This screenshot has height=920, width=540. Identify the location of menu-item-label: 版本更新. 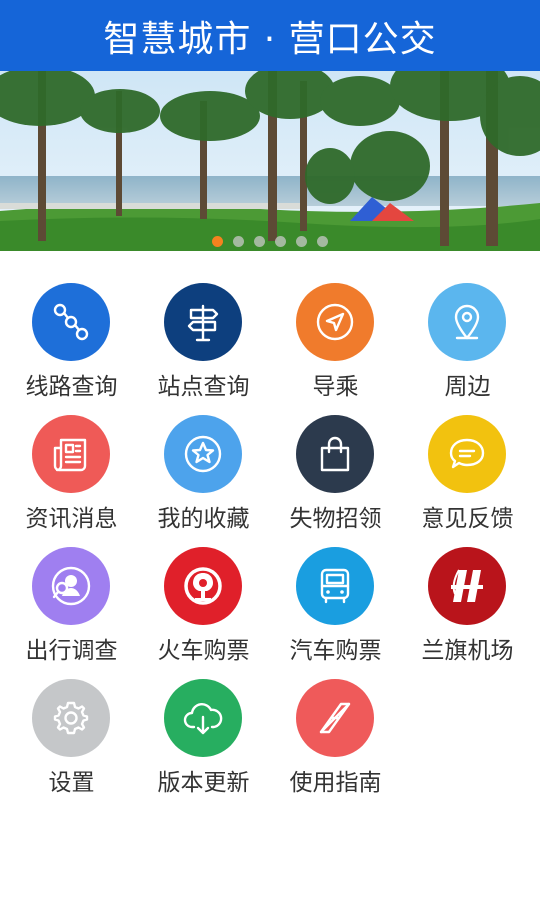
(203, 783).